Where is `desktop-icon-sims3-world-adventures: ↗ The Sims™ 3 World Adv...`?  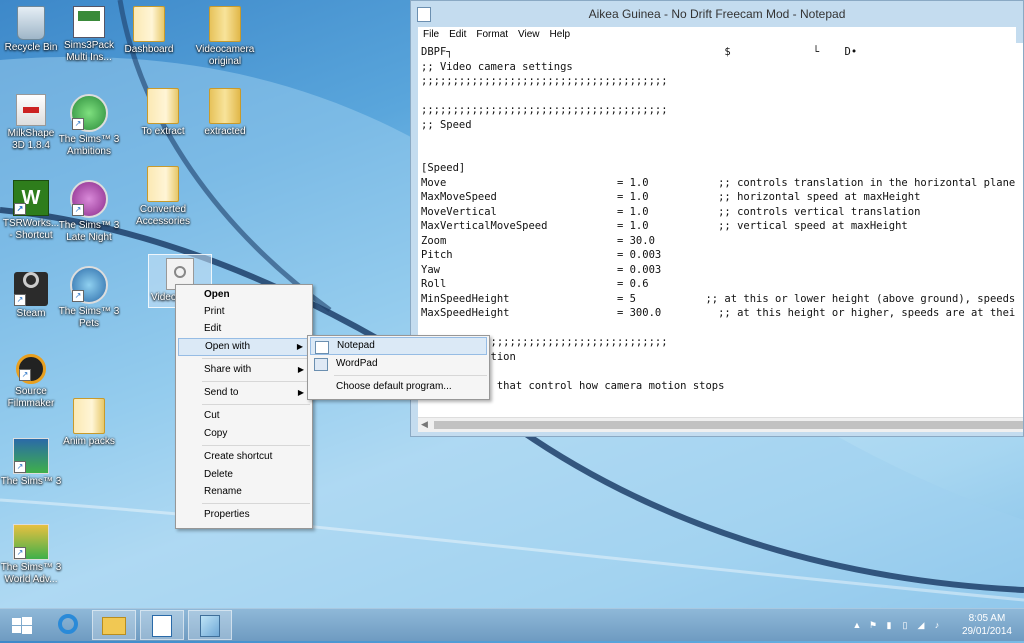
desktop-icon-sims3-world-adventures: ↗ The Sims™ 3 World Adv... is located at coordinates (31, 555).